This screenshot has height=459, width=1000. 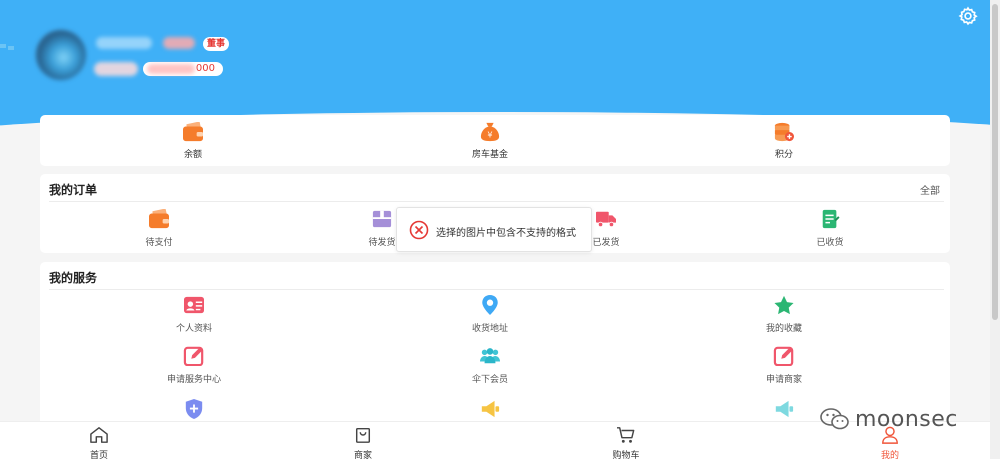 I want to click on shield-icon, so click(x=194, y=409).